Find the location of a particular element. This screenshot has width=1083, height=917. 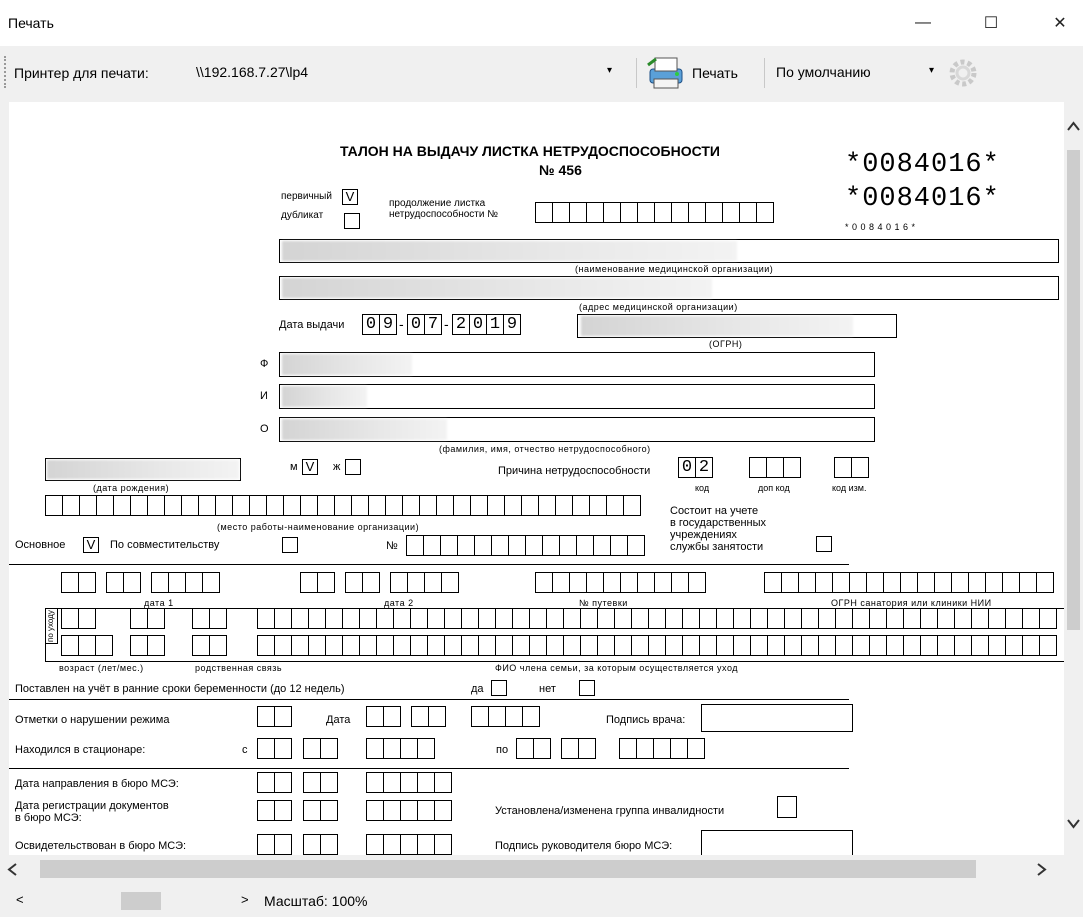

redacted-birthdate is located at coordinates (143, 469).